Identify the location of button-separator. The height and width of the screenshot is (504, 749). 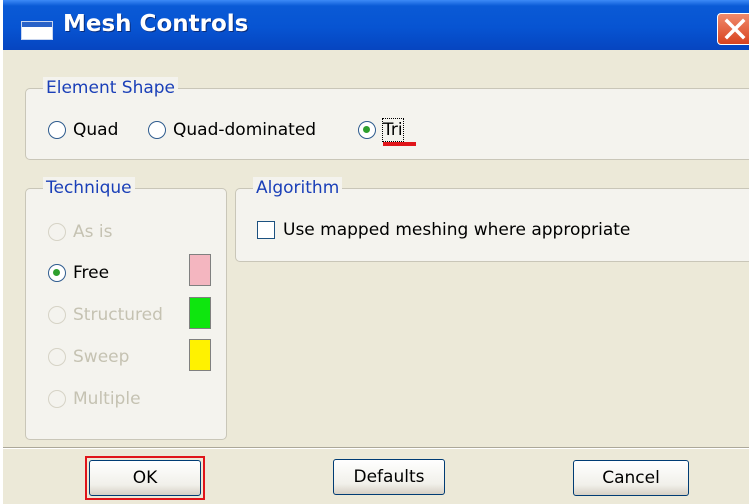
(376, 448).